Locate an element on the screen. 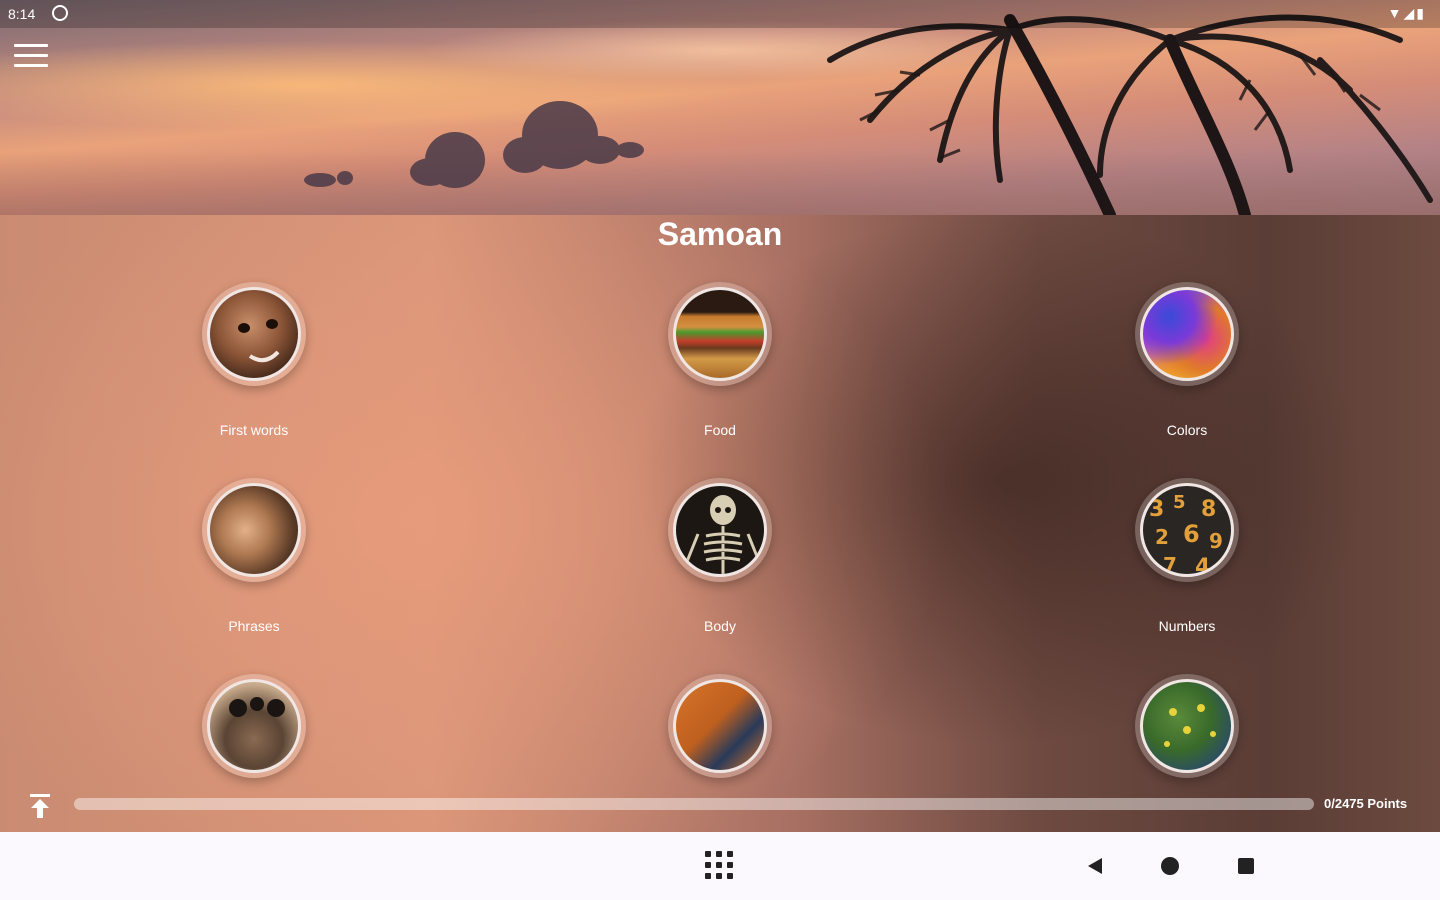 This screenshot has width=1440, height=900. svg-text: 3 is located at coordinates (1156, 509).